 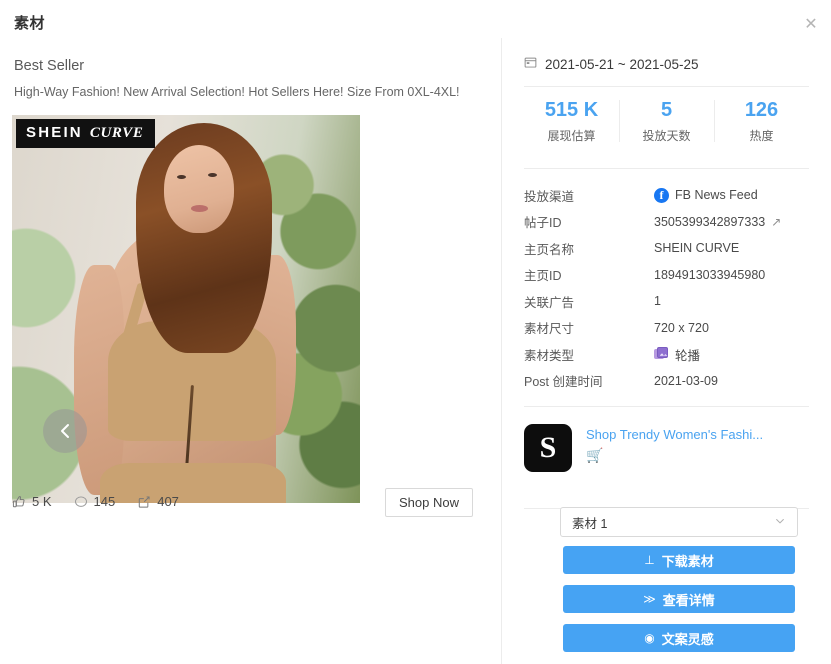 I want to click on advertiser-logo: S, so click(x=548, y=448).